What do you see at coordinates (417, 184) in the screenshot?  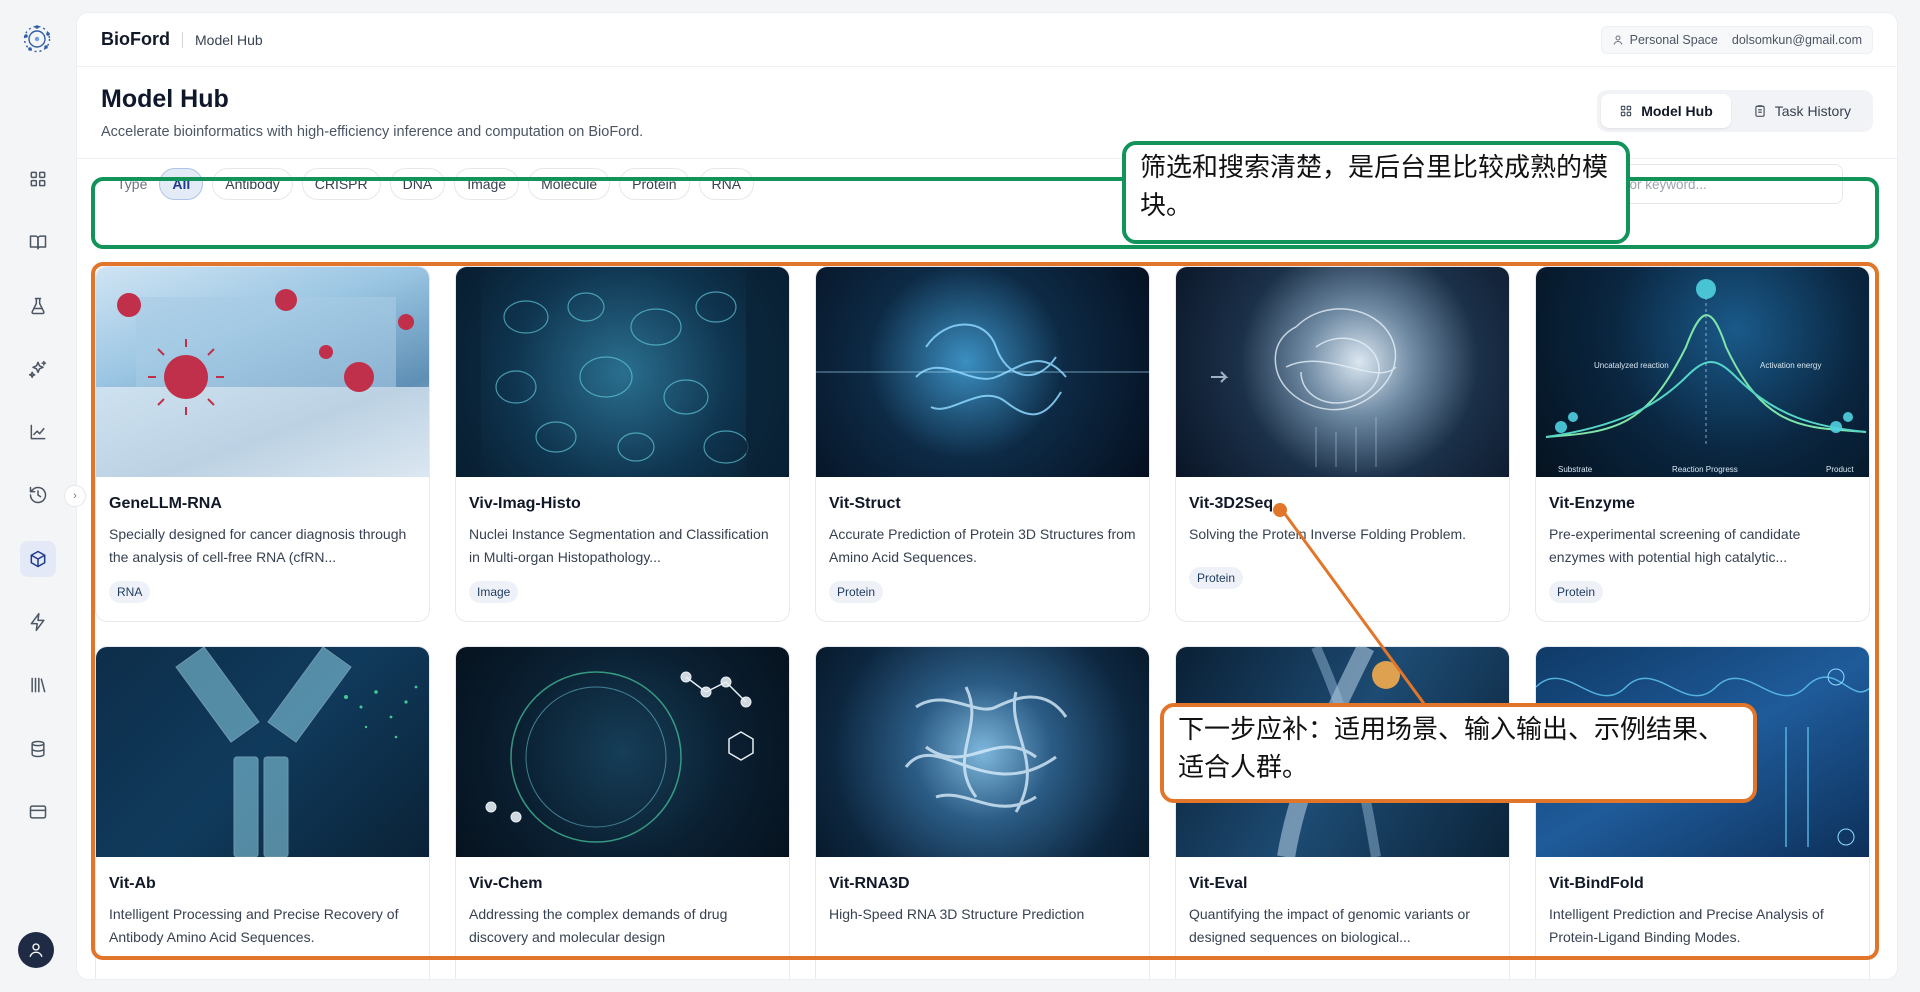 I see `chip-dna: DNA` at bounding box center [417, 184].